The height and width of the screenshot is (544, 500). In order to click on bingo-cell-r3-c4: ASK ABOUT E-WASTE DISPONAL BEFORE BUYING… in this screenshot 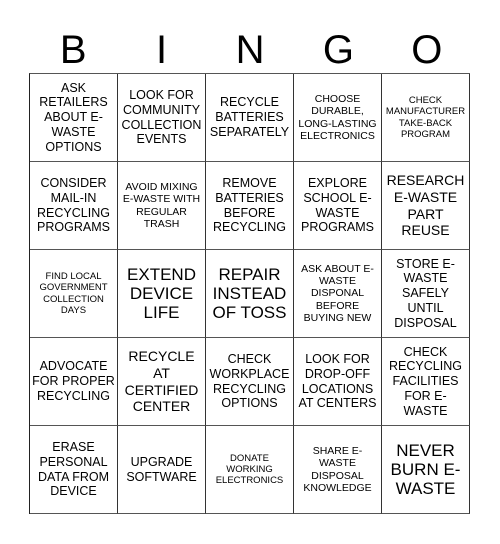, I will do `click(338, 294)`.